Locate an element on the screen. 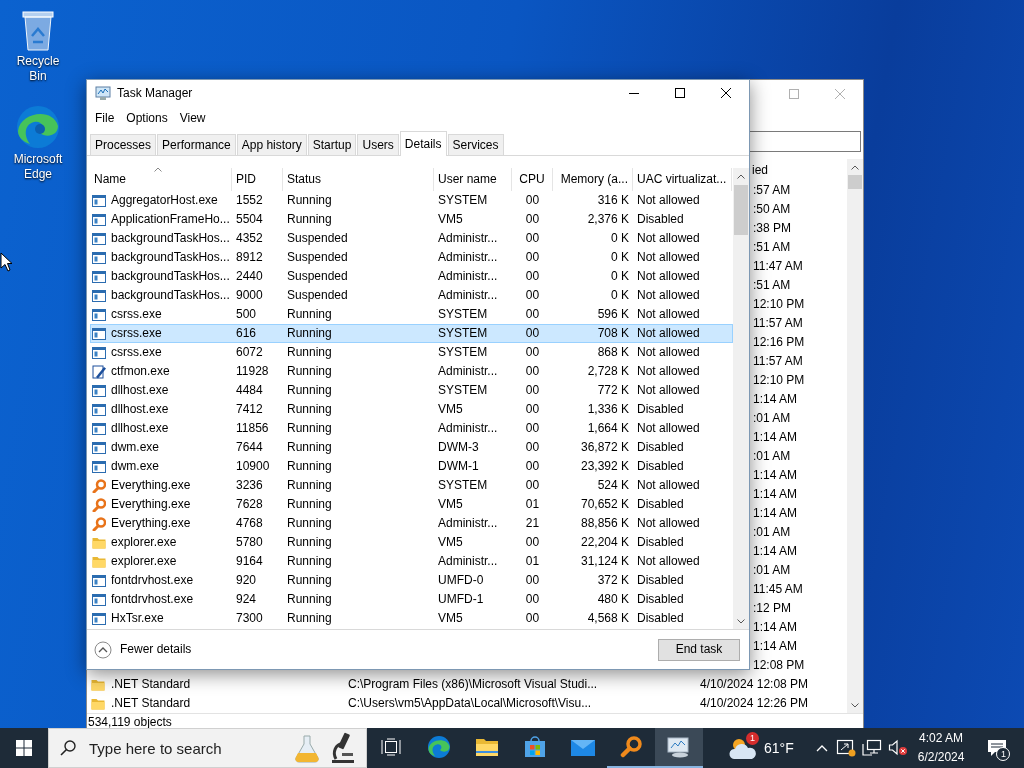 This screenshot has height=768, width=1024. tab: Performance is located at coordinates (196, 144).